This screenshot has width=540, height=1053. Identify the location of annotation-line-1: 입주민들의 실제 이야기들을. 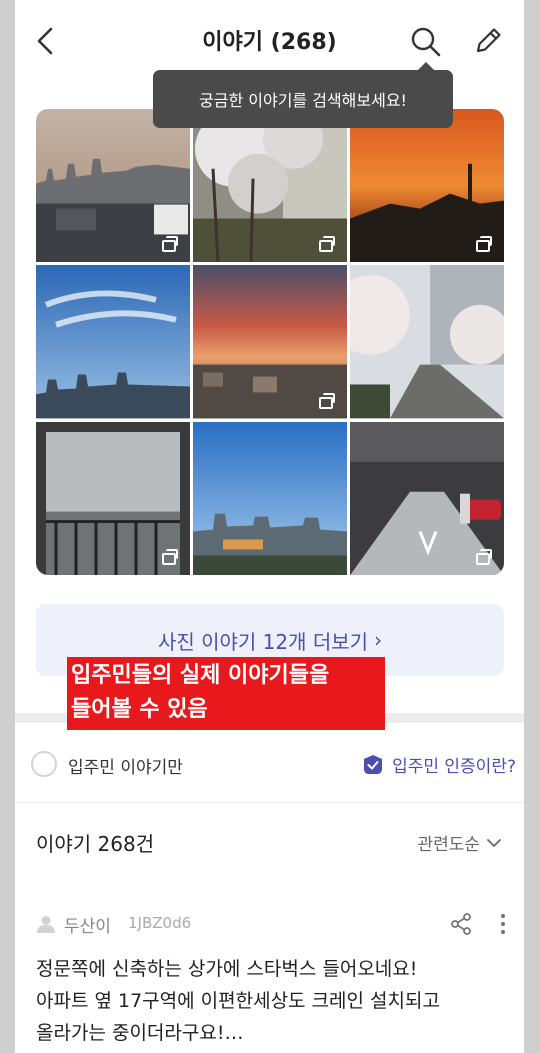
(200, 675).